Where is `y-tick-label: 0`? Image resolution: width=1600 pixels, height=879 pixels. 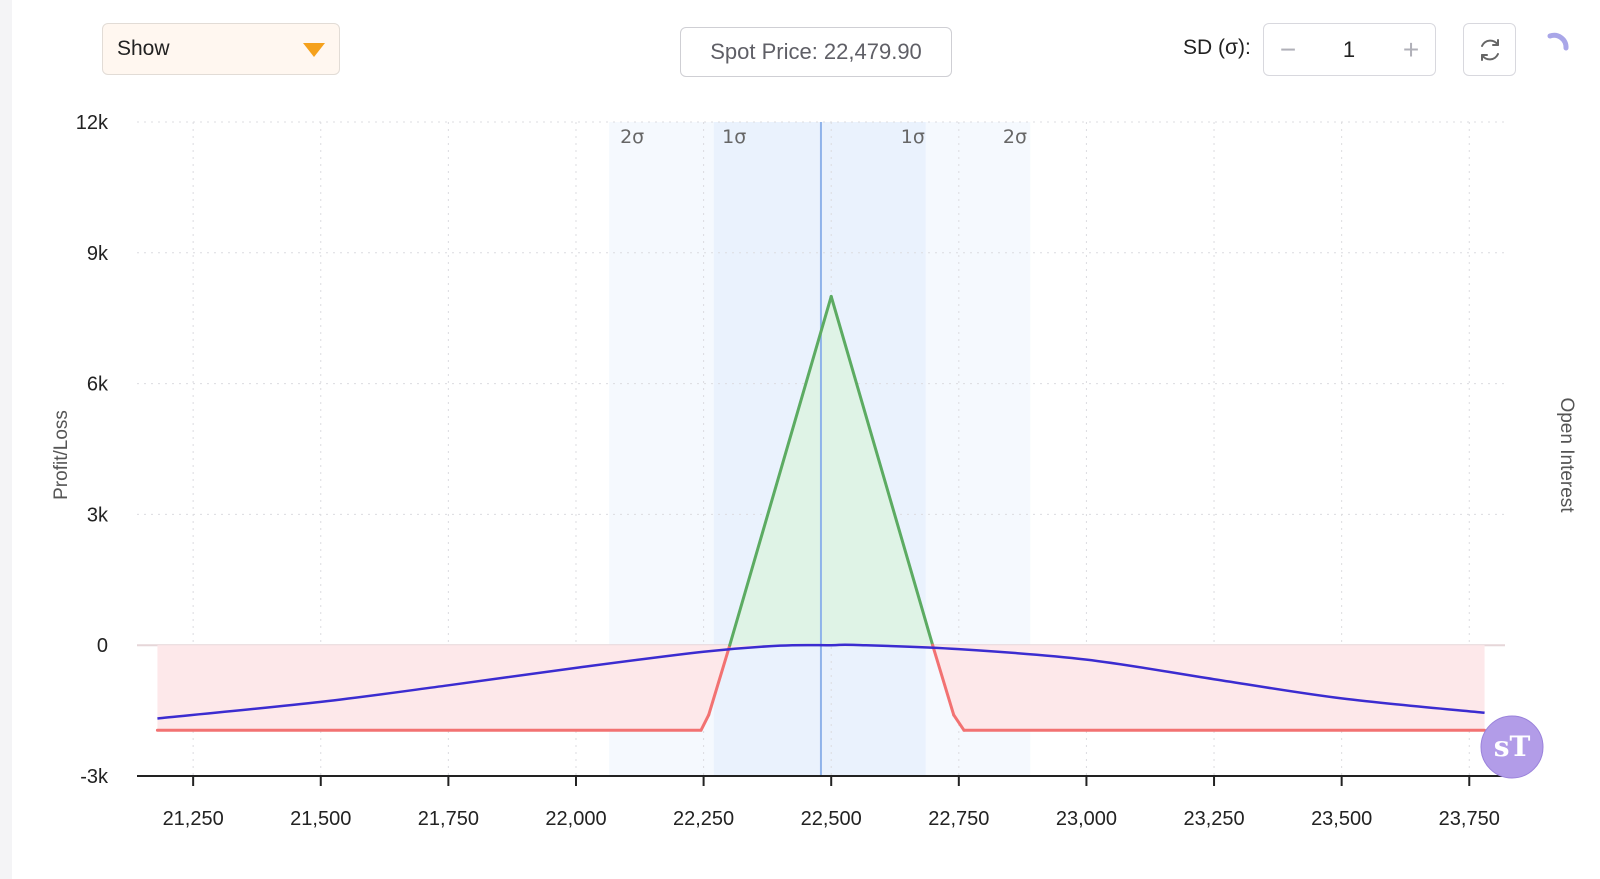
y-tick-label: 0 is located at coordinates (102, 646).